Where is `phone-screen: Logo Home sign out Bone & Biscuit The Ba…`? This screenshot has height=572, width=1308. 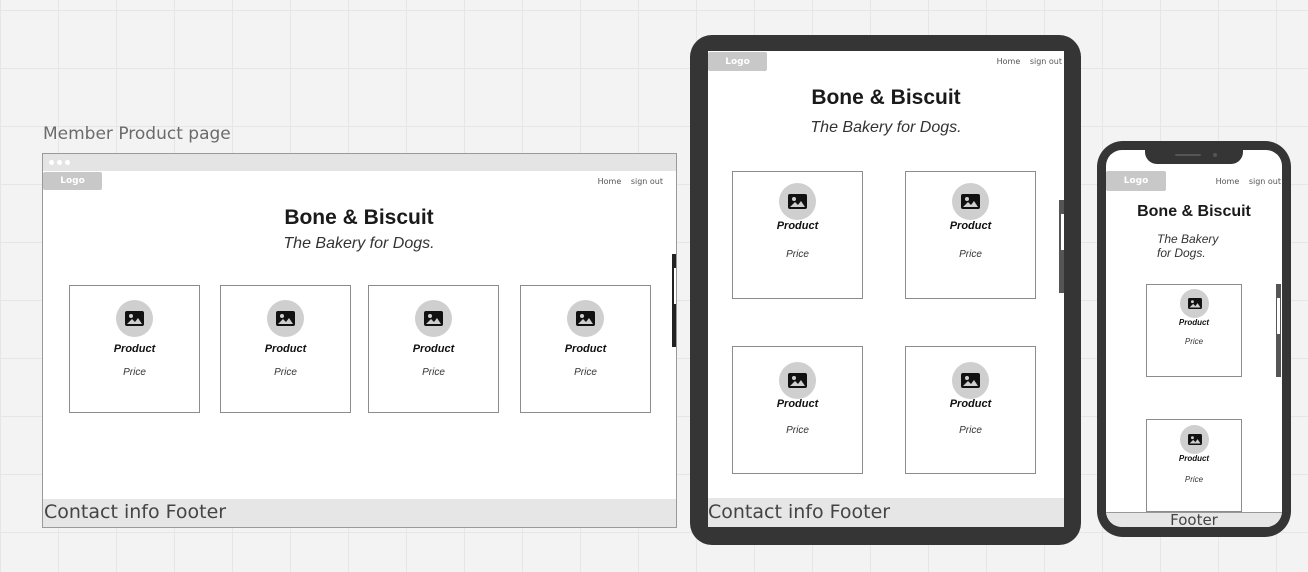 phone-screen: Logo Home sign out Bone & Biscuit The Ba… is located at coordinates (1194, 338).